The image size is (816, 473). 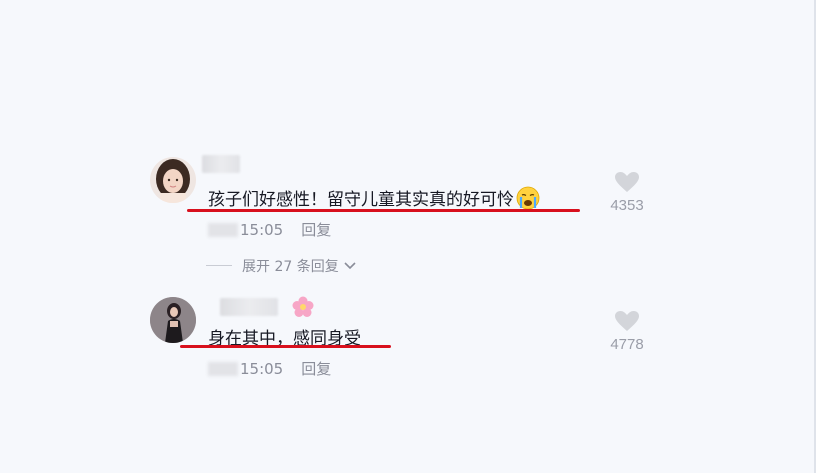 What do you see at coordinates (350, 267) in the screenshot?
I see `chevron-down-icon` at bounding box center [350, 267].